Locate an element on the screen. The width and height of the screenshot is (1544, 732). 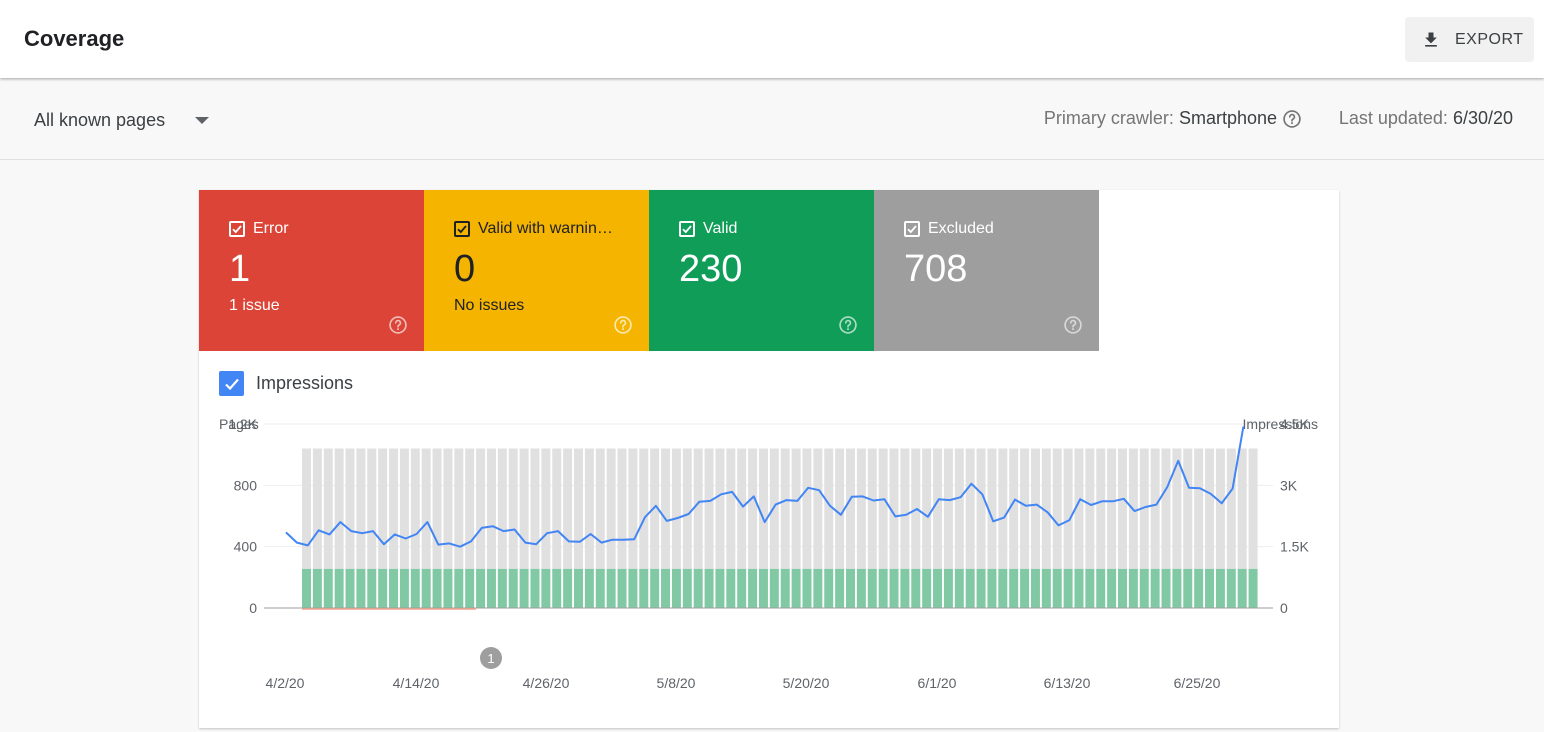
last-updated-info: Last updated: 6/30/20 is located at coordinates (1426, 118).